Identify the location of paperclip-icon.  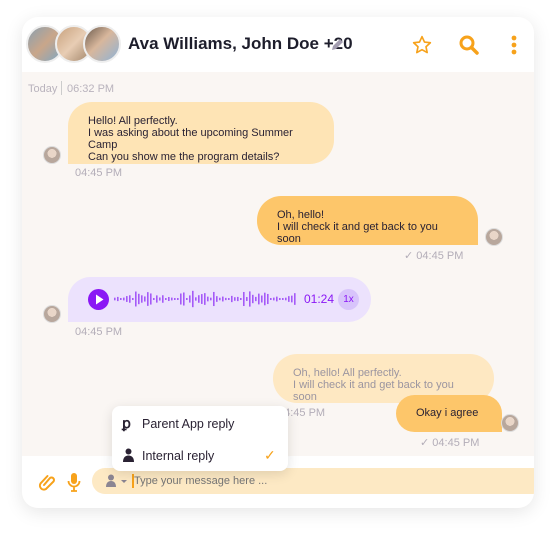
(47, 482).